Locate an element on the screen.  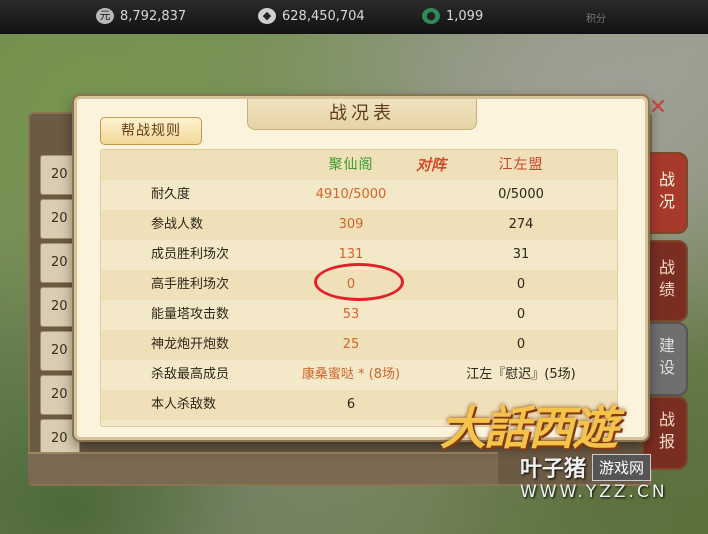
coin-icon: 元 is located at coordinates (105, 16).